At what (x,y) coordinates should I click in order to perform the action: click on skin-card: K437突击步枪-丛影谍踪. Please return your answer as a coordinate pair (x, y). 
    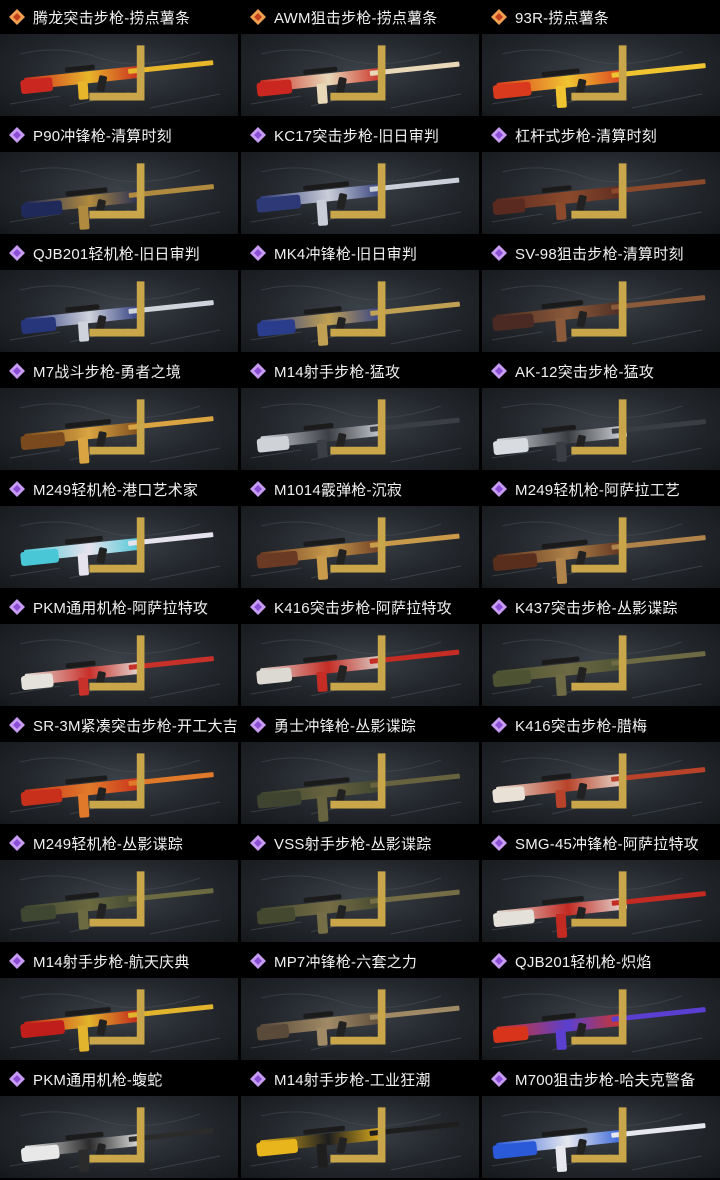
    Looking at the image, I should click on (601, 649).